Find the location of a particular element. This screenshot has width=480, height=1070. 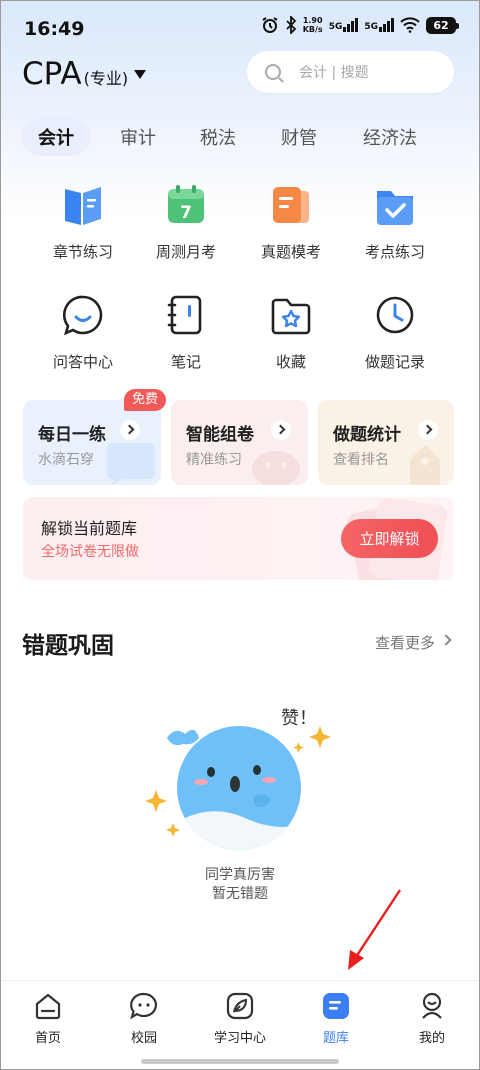

nav-home: 首页 is located at coordinates (48, 1016).